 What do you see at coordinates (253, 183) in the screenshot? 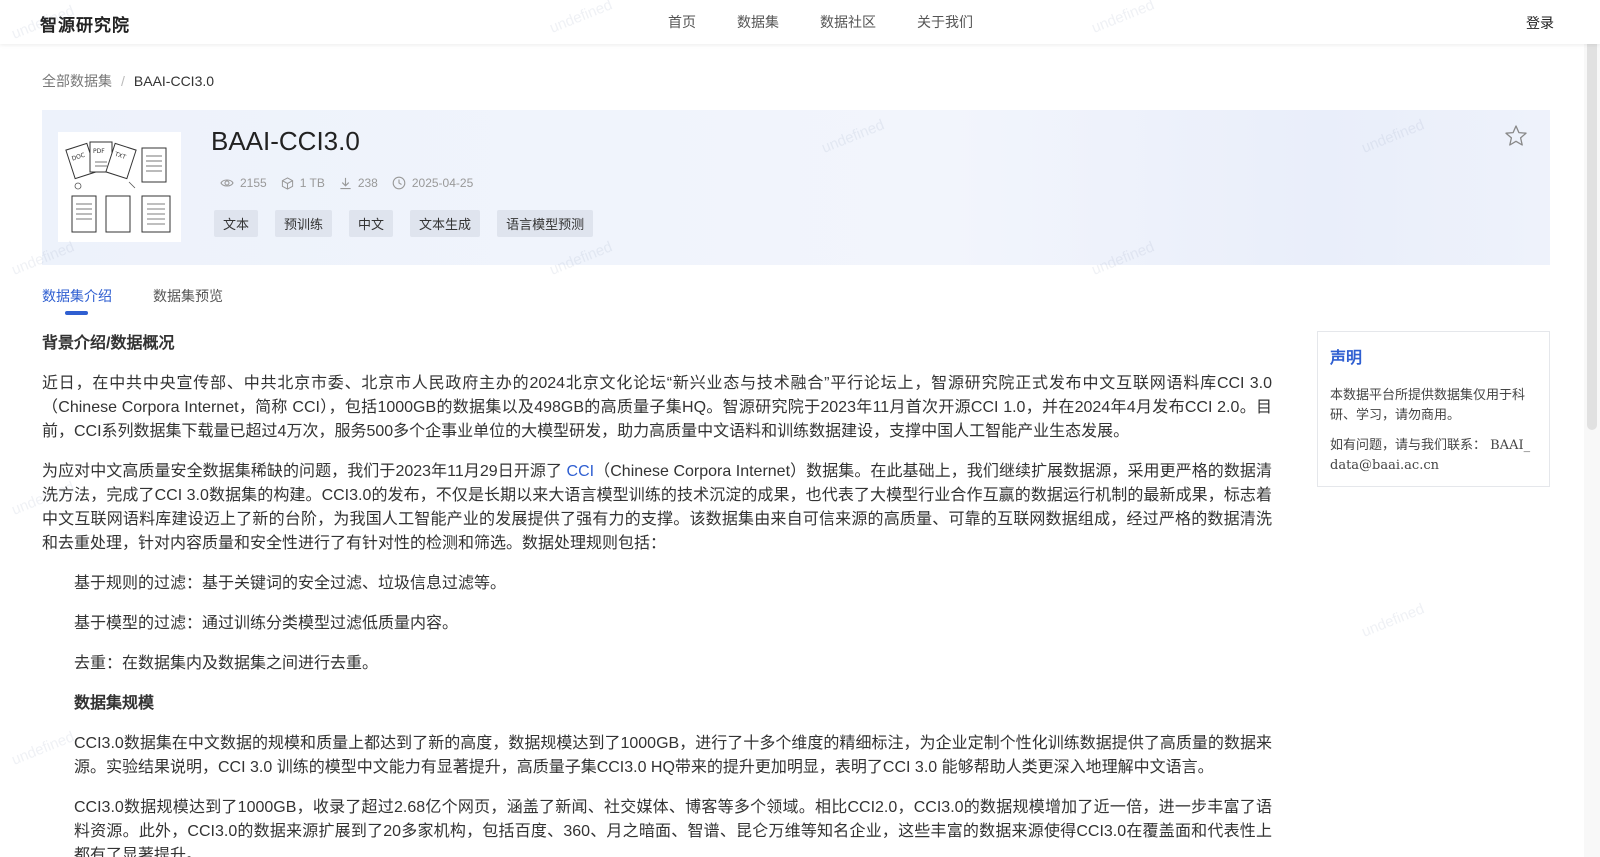
I see `views-count: 2155` at bounding box center [253, 183].